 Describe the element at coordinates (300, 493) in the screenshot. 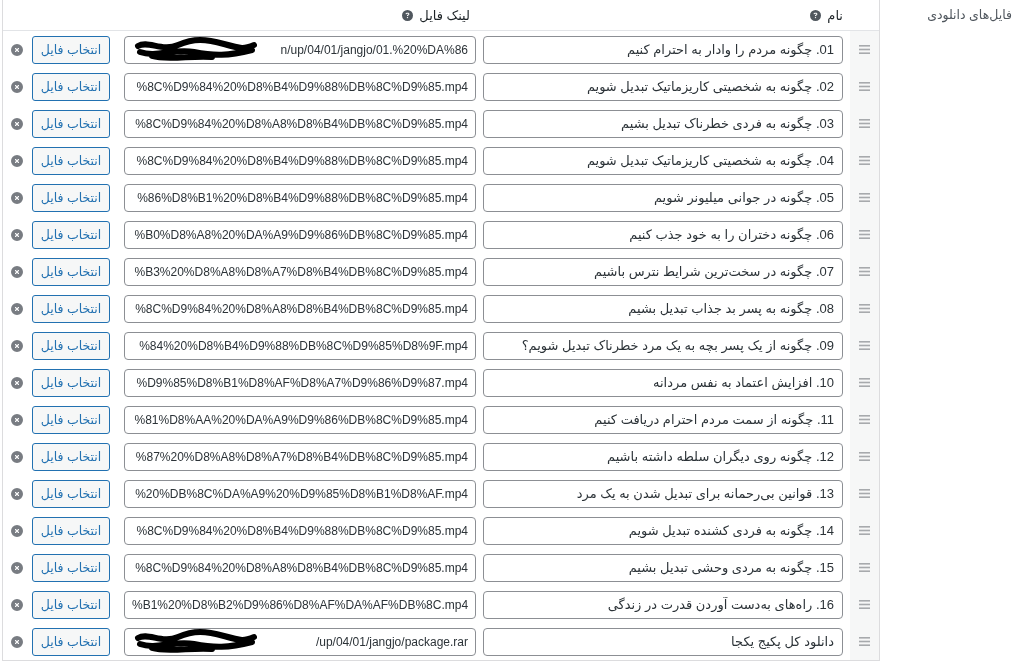

I see `file-url-field: %20%DB%8C%DA%A9%20%D9%85%D8%B1%D8%AF.mp4` at that location.